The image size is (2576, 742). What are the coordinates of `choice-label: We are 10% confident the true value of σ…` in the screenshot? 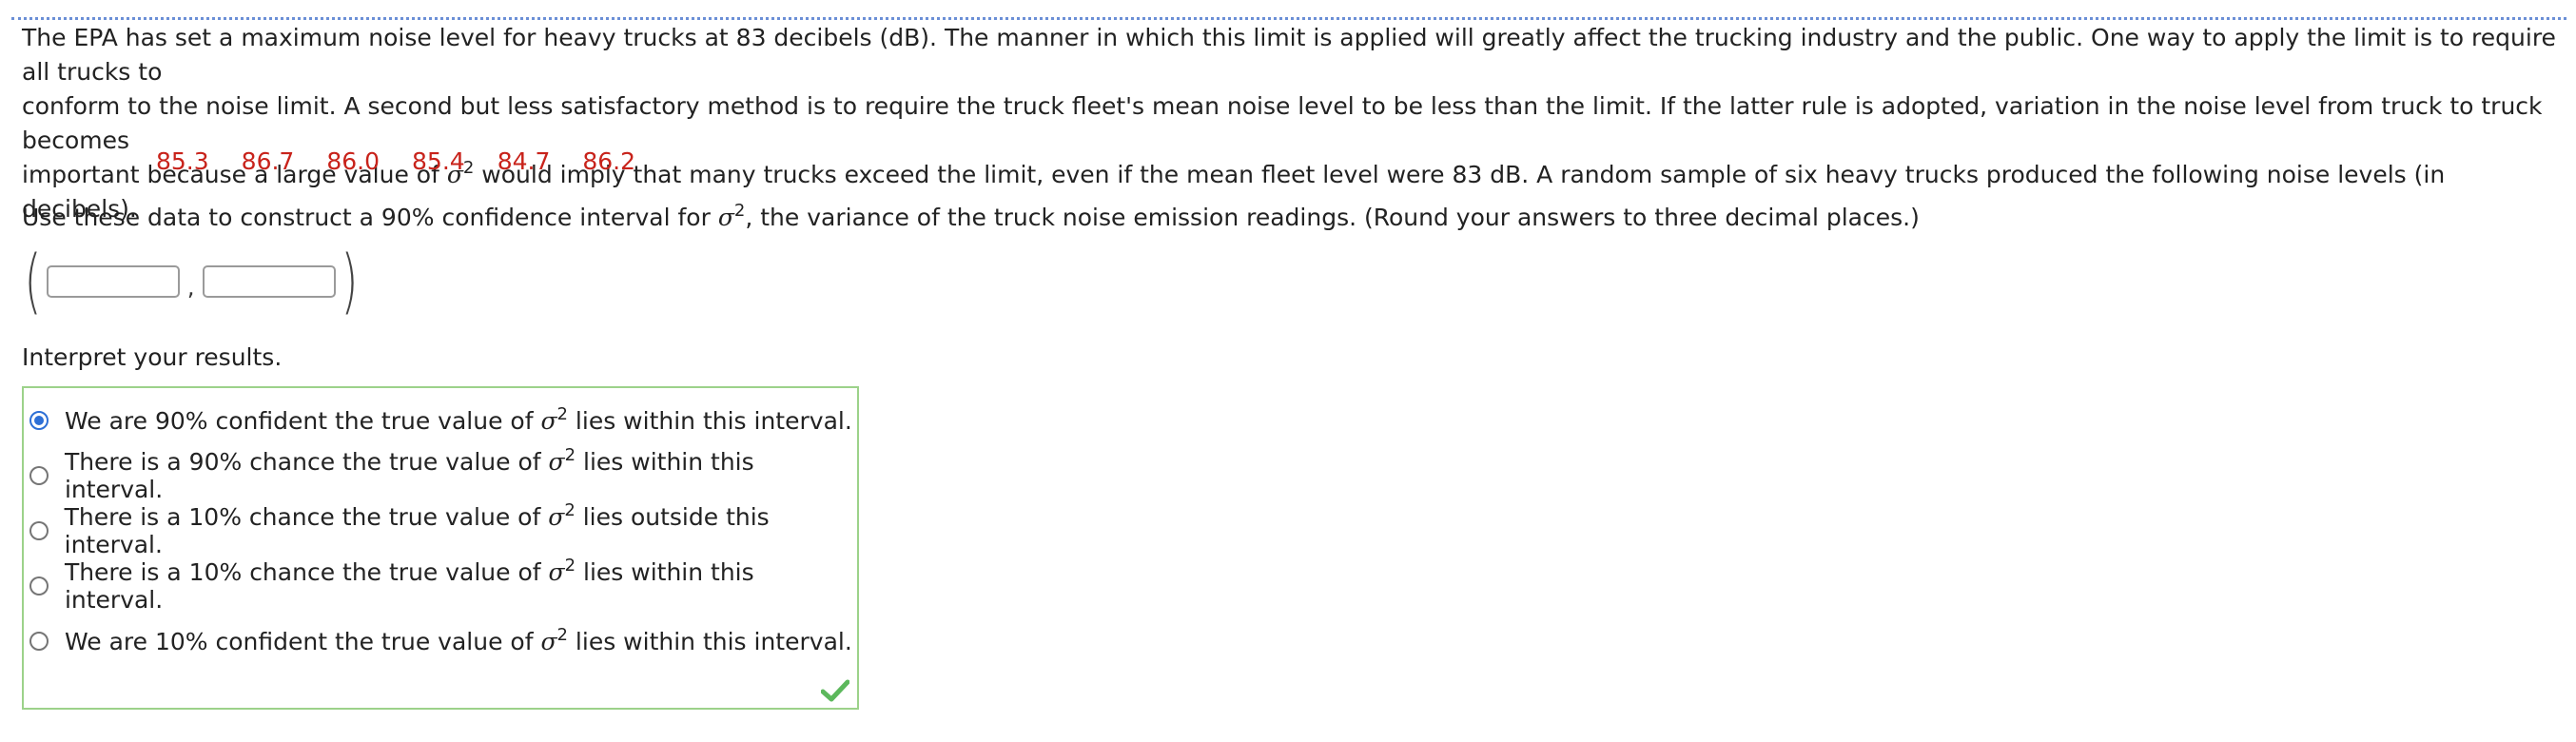 It's located at (458, 639).